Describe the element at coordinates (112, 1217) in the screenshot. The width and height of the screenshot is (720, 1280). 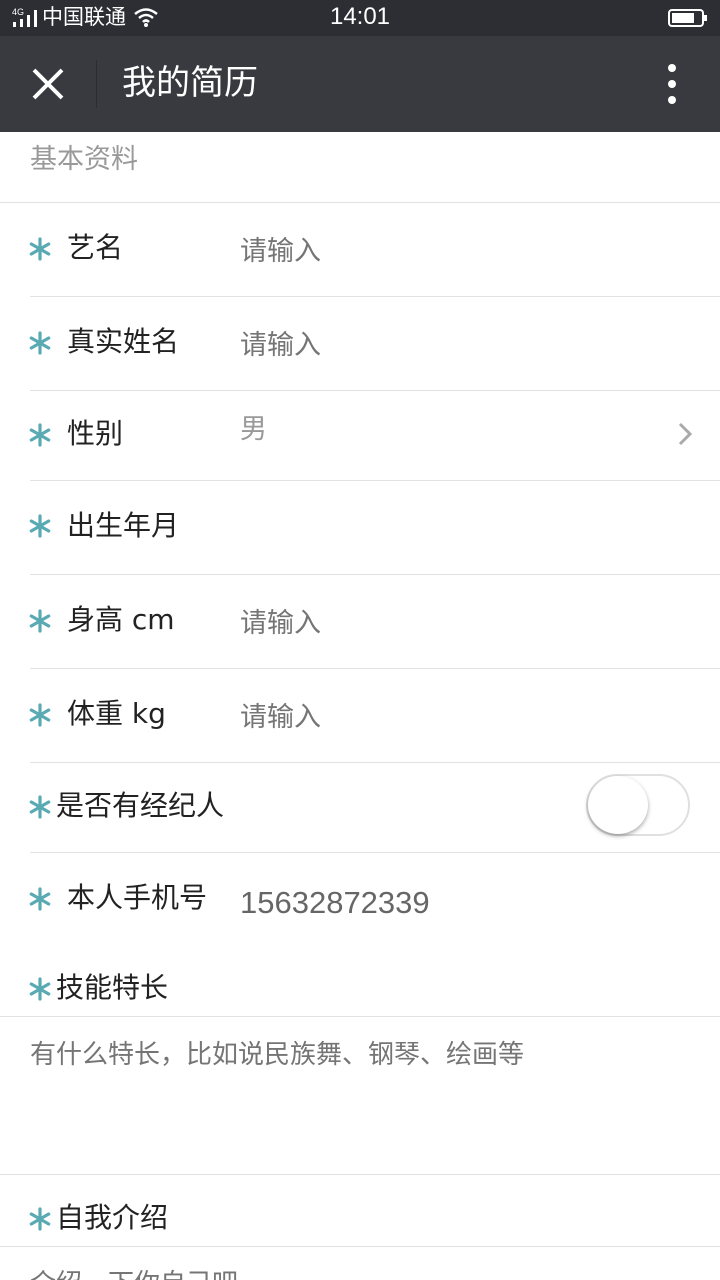
I see `field-label: 自我介绍` at that location.